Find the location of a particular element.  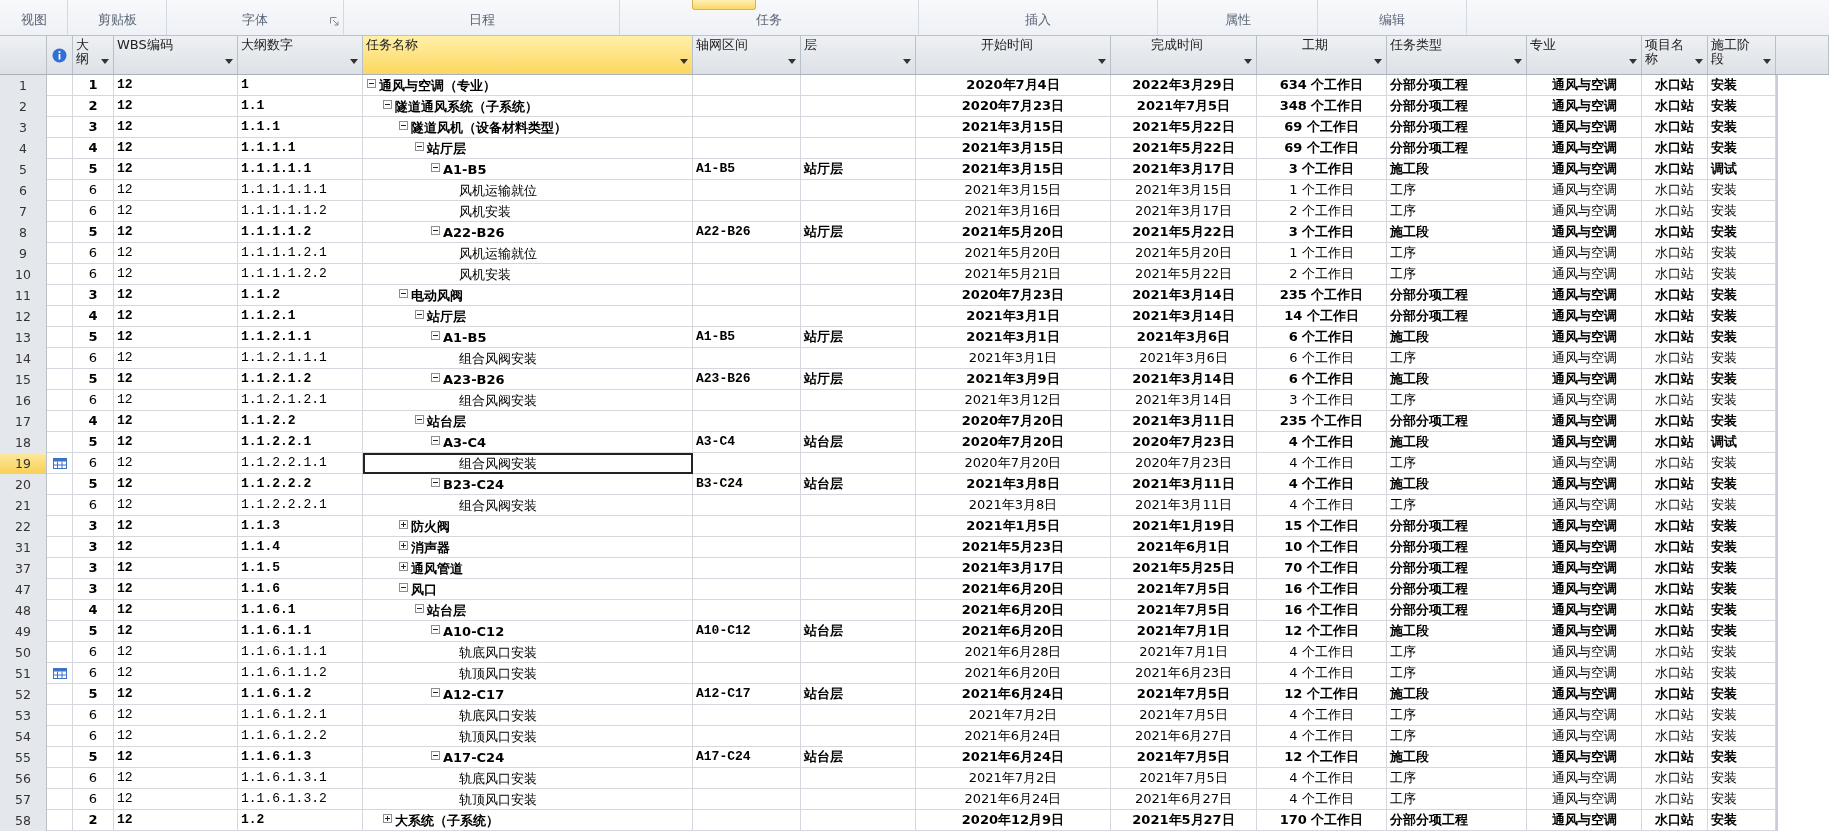

task-name-cell: 隧道通风系统（子系统） is located at coordinates (528, 106).